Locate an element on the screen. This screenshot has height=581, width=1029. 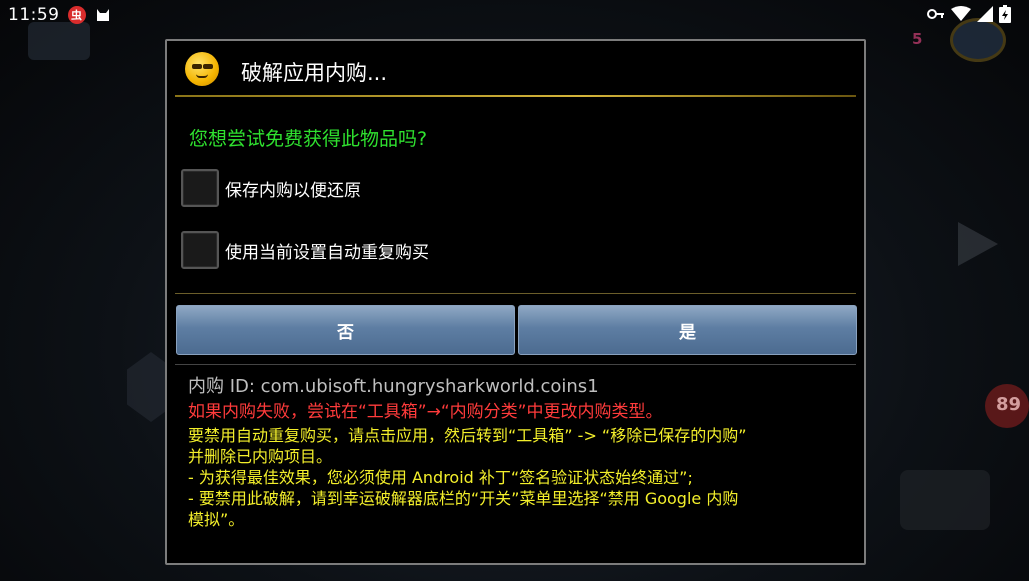
options-divider is located at coordinates (515, 293).